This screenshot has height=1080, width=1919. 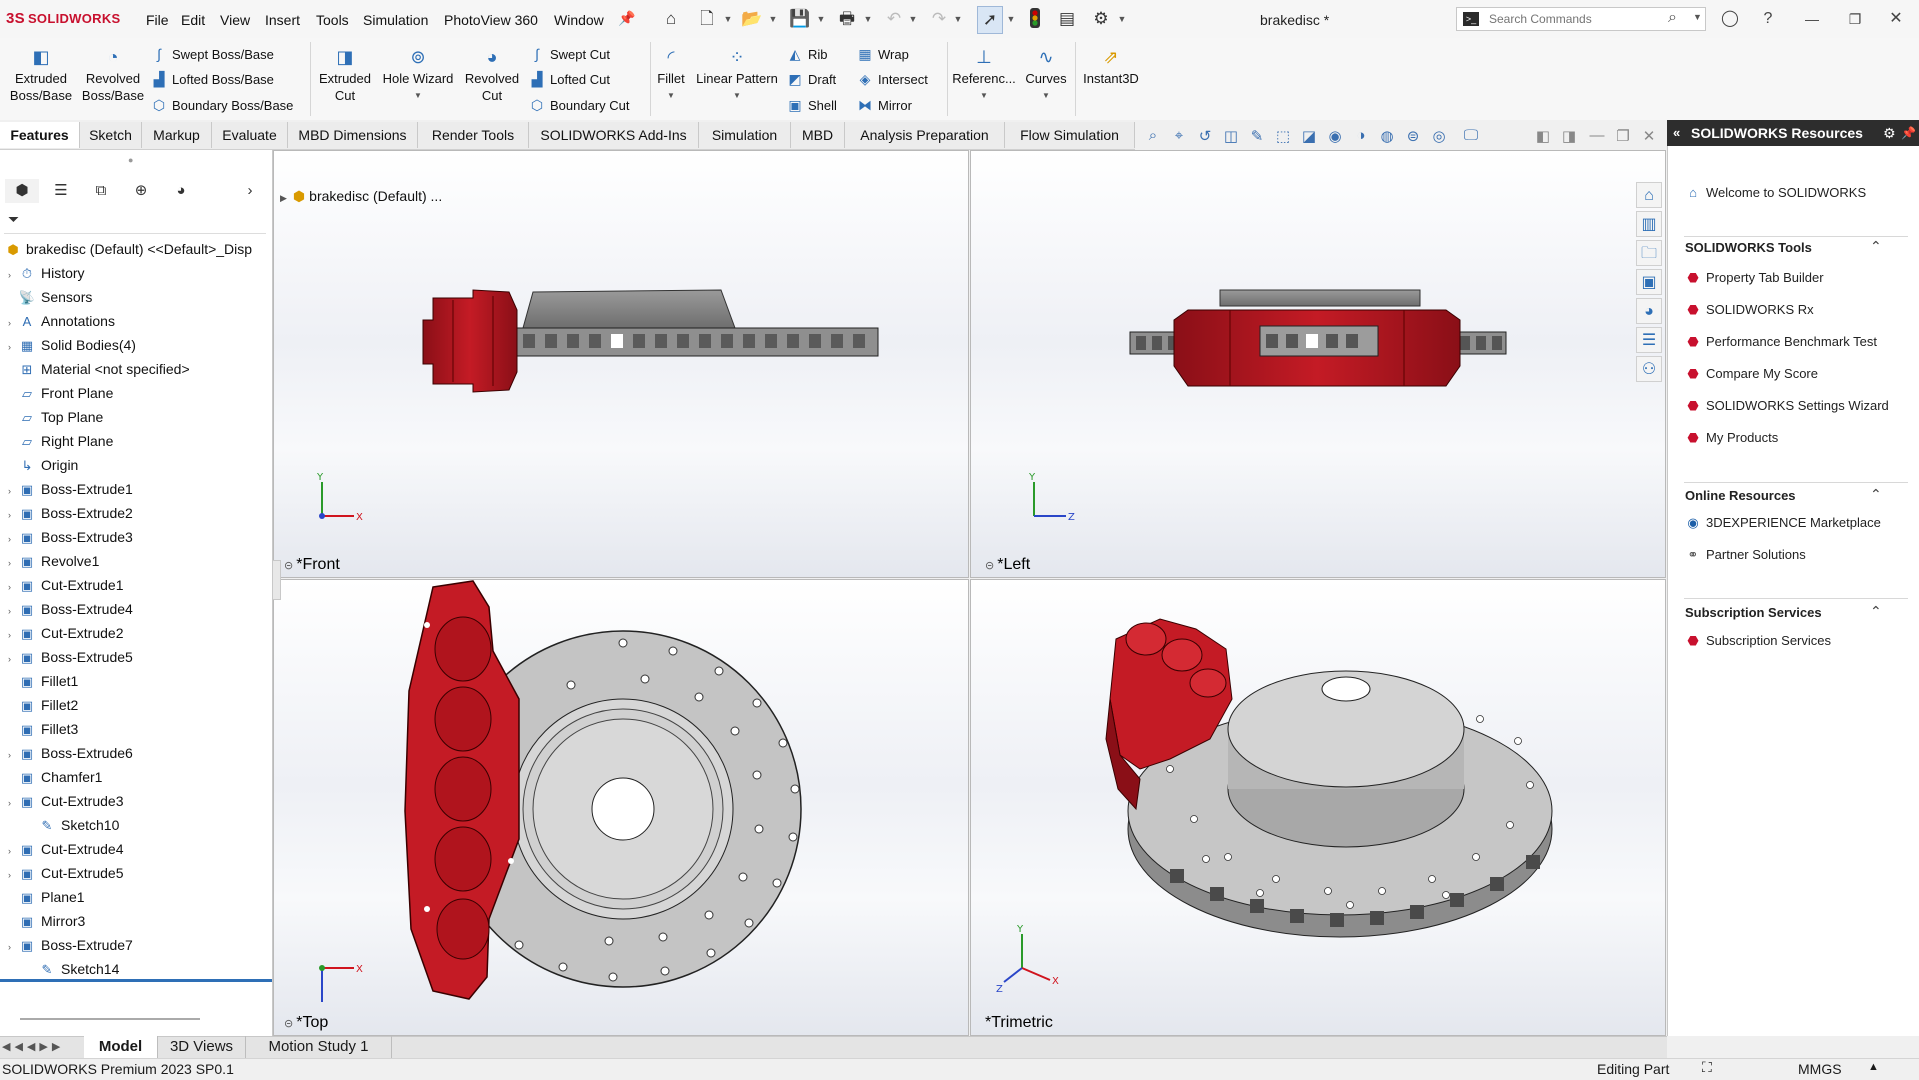 I want to click on revolved-boss-button: ◔ Revolved Boss/Base, so click(x=113, y=75).